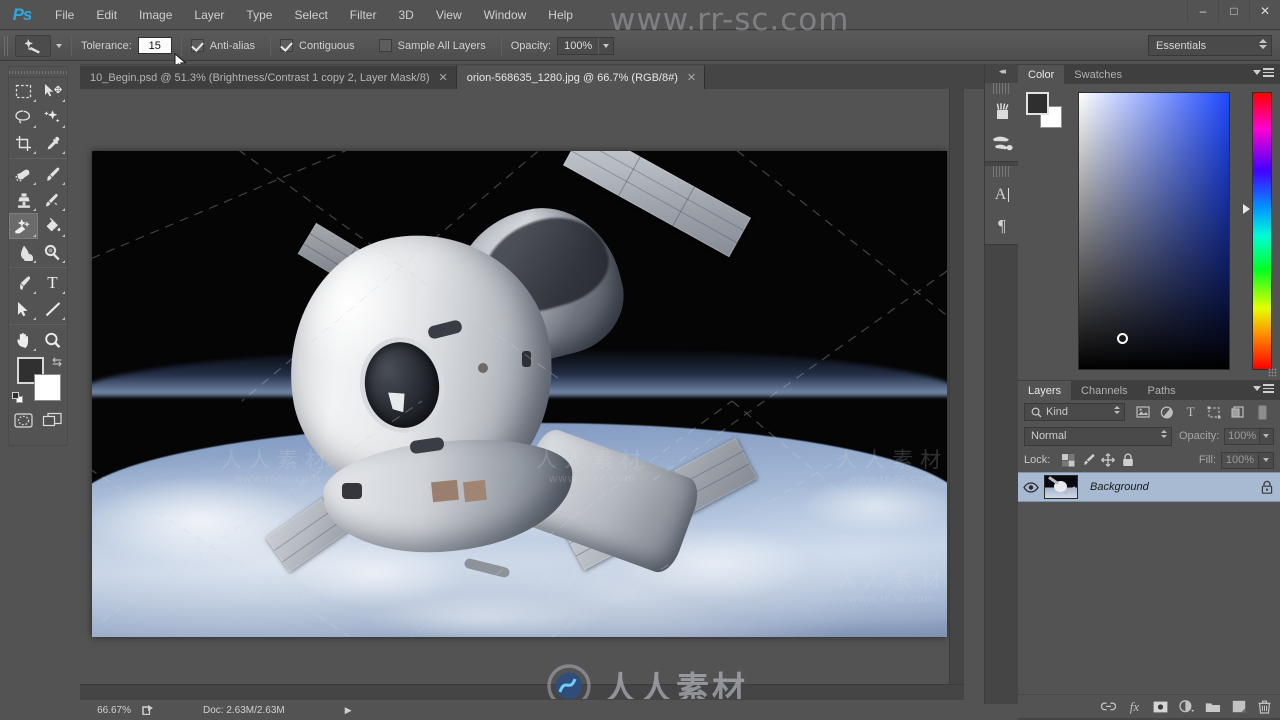  I want to click on layer-thumbnail, so click(1061, 487).